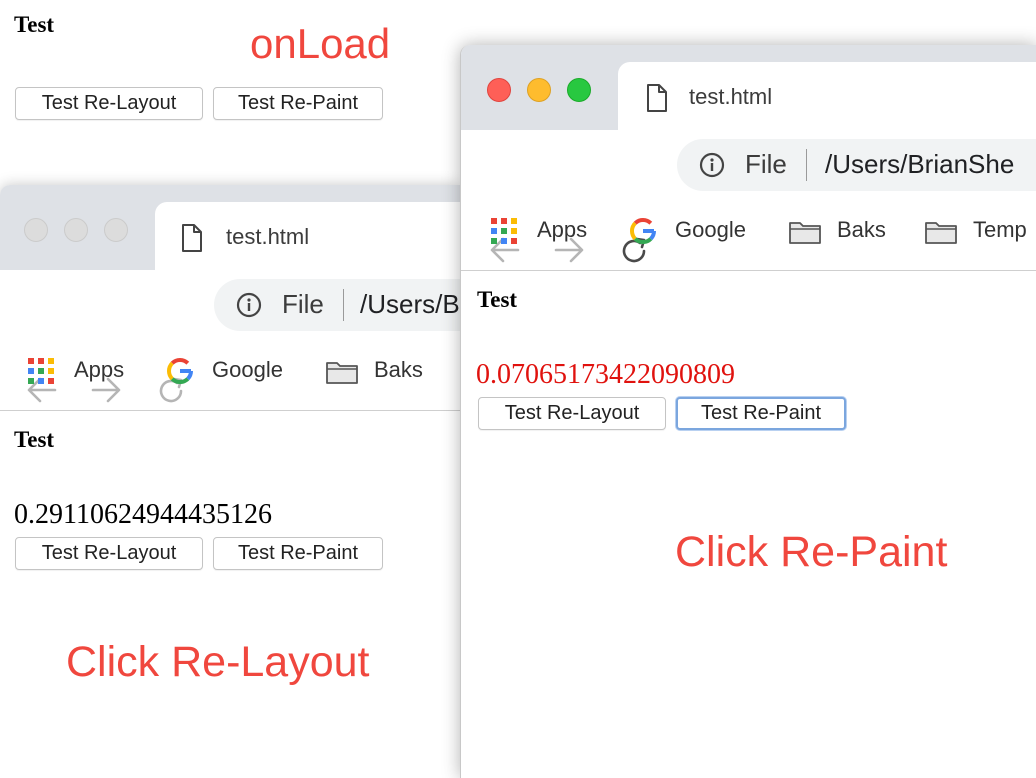 The width and height of the screenshot is (1036, 778). I want to click on address-path: /Users/BrianShe, so click(920, 164).